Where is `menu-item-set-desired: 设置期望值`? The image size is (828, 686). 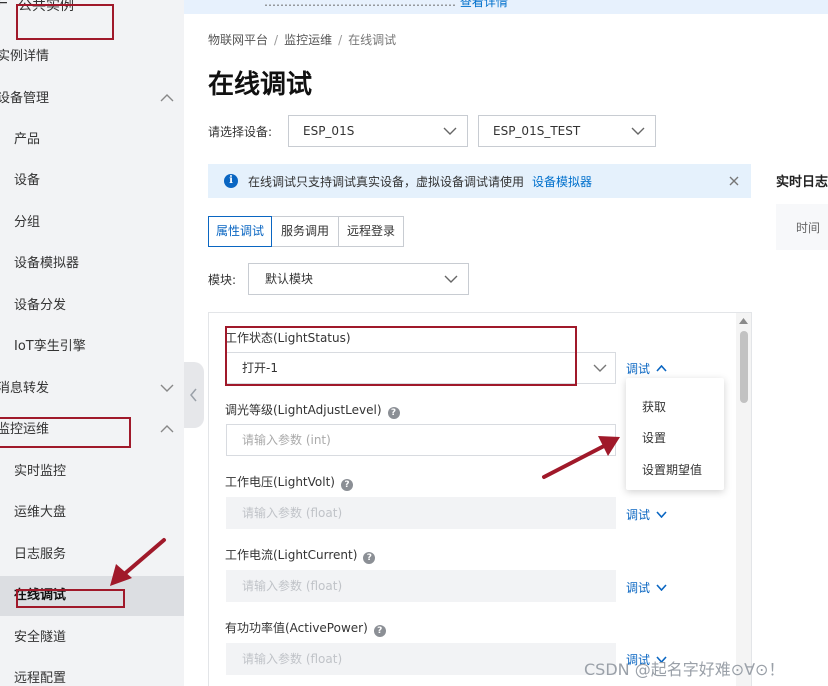
menu-item-set-desired: 设置期望值 is located at coordinates (672, 469).